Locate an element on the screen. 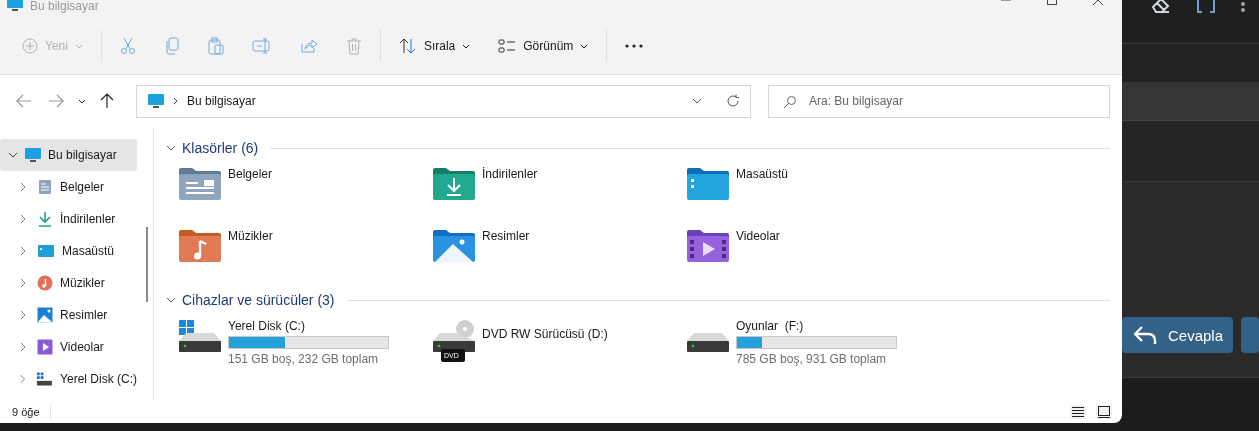  trash-icon is located at coordinates (353, 46).